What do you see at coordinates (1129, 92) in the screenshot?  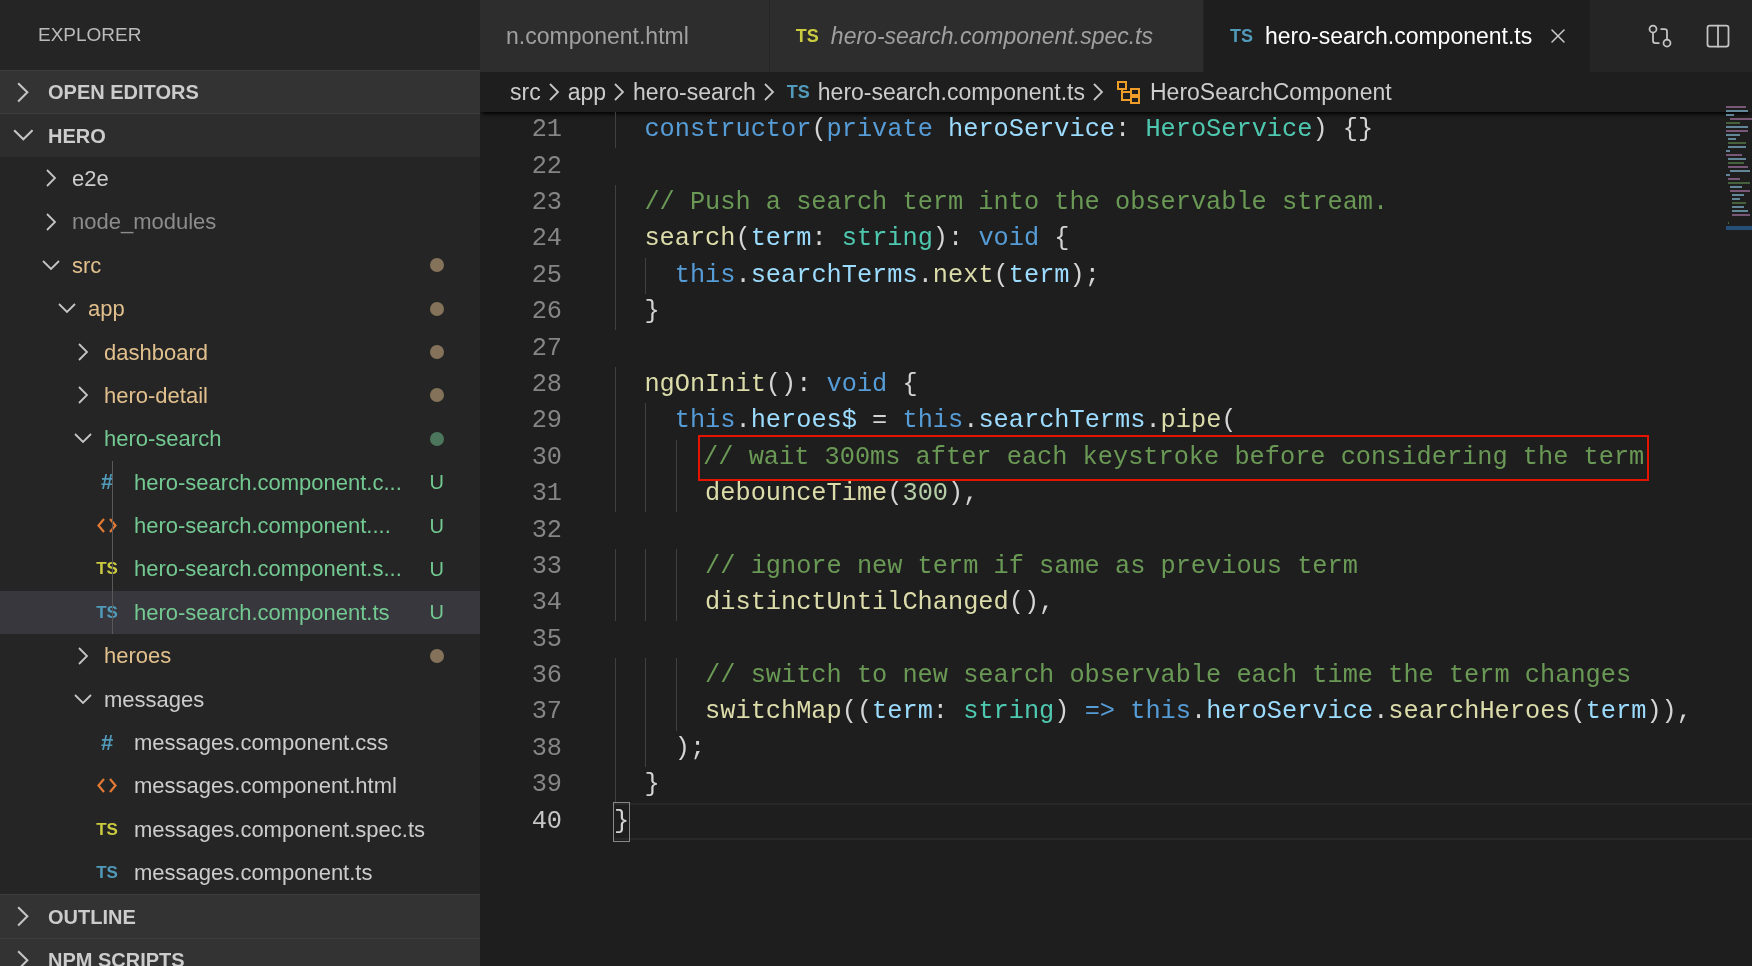 I see `class-icon` at bounding box center [1129, 92].